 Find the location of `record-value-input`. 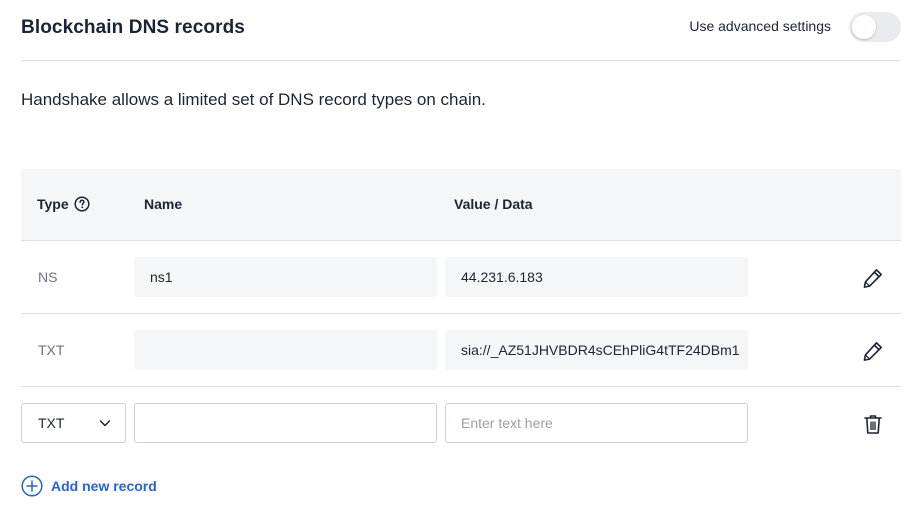

record-value-input is located at coordinates (596, 423).